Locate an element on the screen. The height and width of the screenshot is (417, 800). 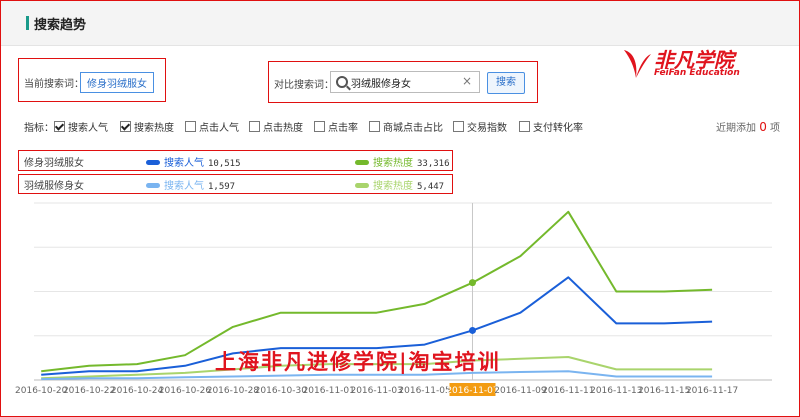
metric-click-popularity: 点击人气 is located at coordinates (212, 126).